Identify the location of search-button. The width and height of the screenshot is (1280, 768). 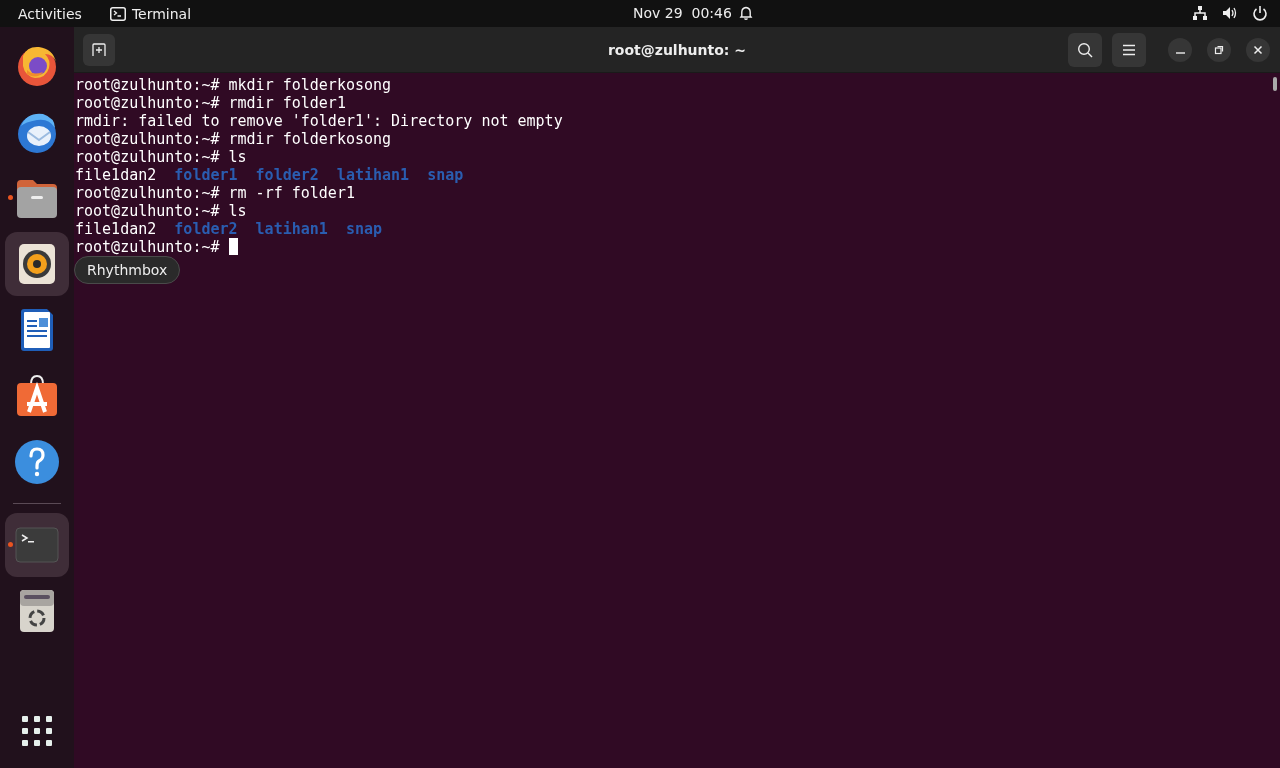
(1085, 49).